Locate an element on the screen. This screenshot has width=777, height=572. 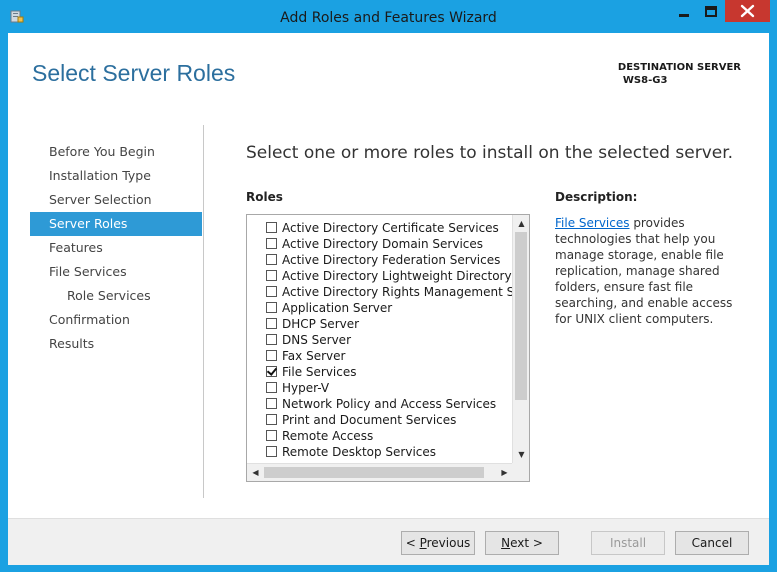
maximize-icon is located at coordinates (711, 11).